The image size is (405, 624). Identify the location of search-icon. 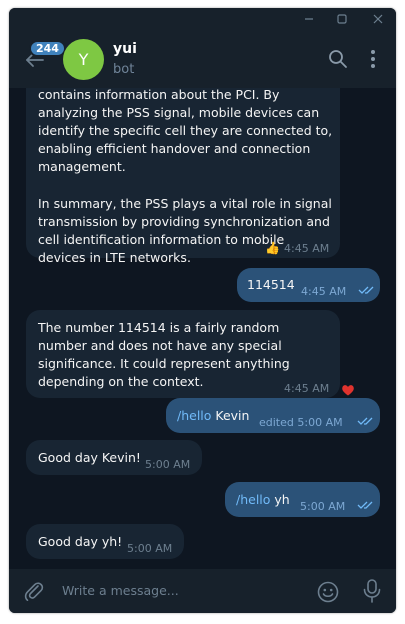
(338, 59).